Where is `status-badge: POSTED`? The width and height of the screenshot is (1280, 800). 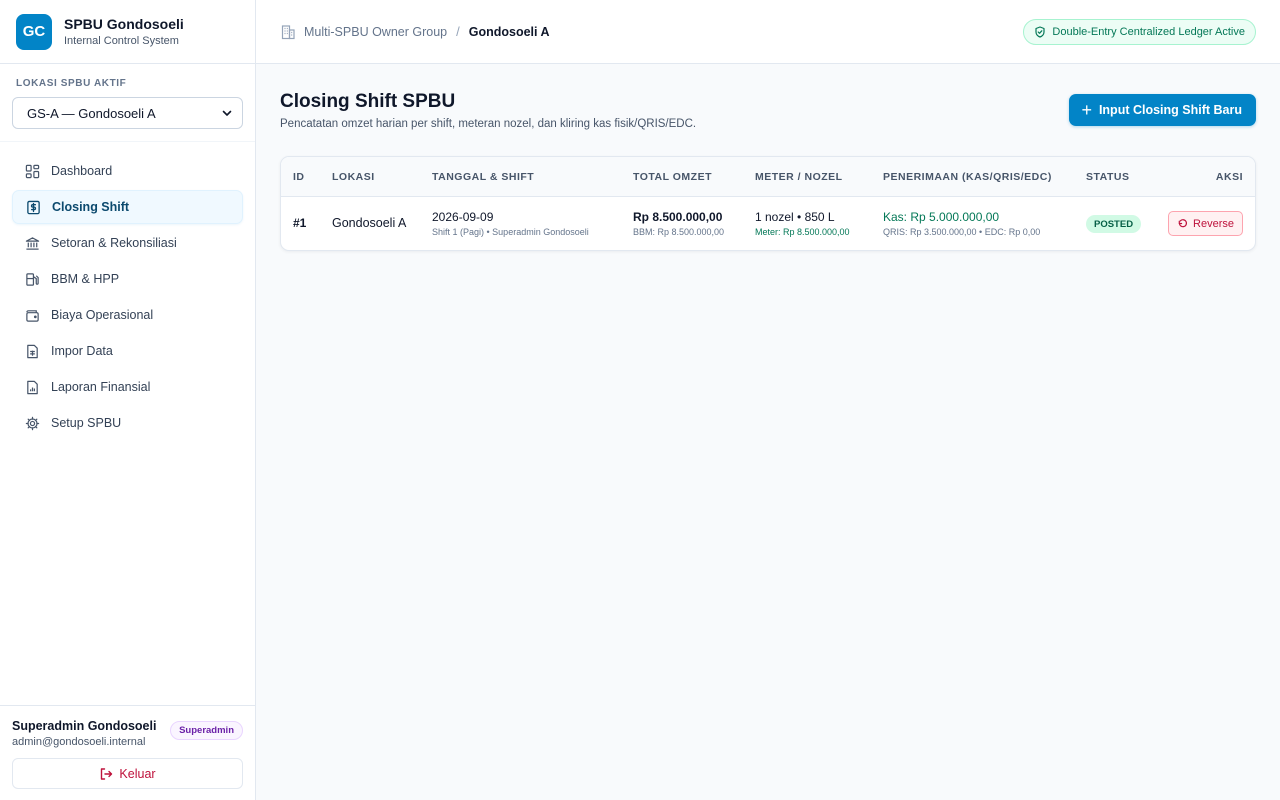
status-badge: POSTED is located at coordinates (1114, 224).